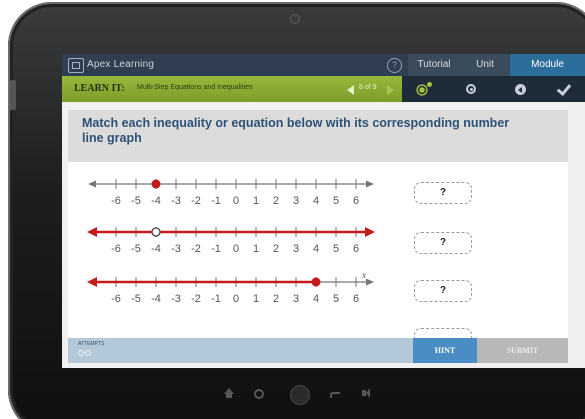 The height and width of the screenshot is (419, 585). I want to click on lesson-toolbar, so click(493, 89).